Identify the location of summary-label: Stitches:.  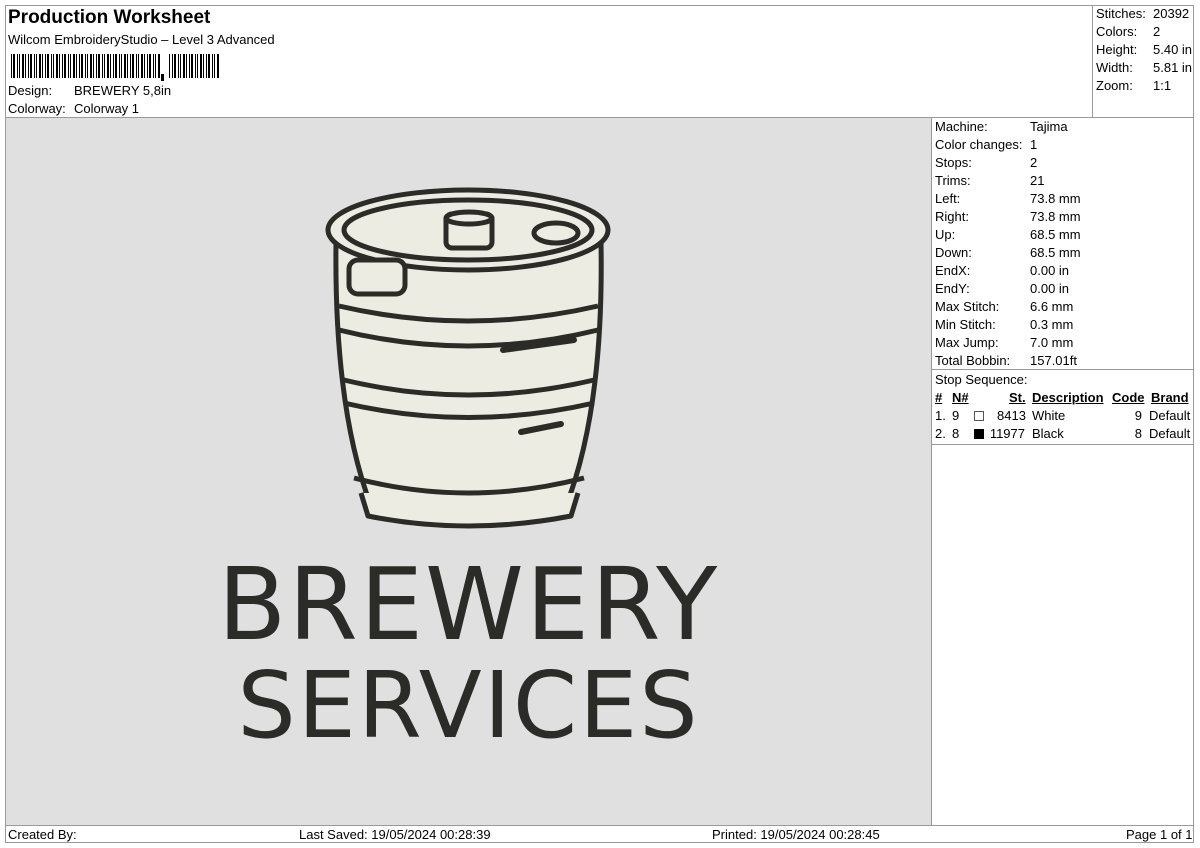
(1121, 13).